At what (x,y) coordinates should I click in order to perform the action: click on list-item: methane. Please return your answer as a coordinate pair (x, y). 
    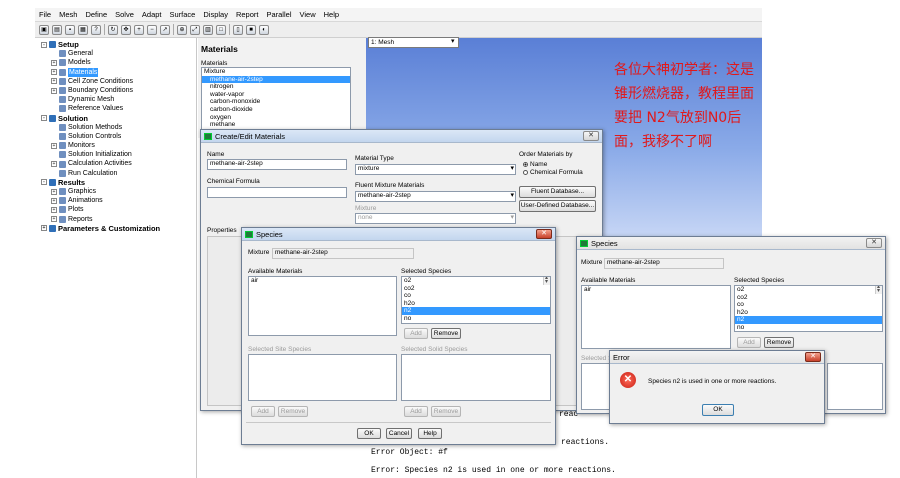
    Looking at the image, I should click on (276, 125).